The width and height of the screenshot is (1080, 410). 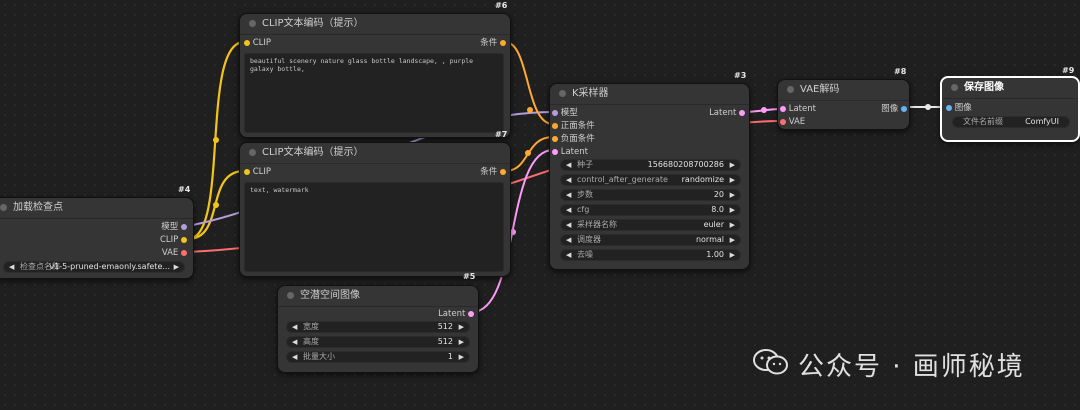 What do you see at coordinates (374, 227) in the screenshot?
I see `prompt-textarea: text, watermark` at bounding box center [374, 227].